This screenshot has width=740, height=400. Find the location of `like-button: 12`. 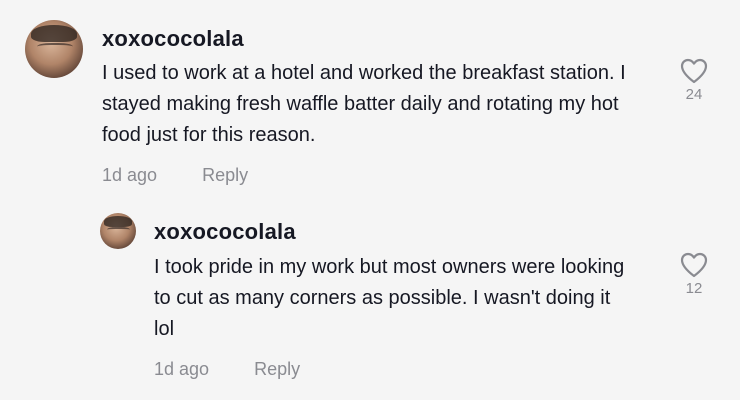

like-button: 12 is located at coordinates (694, 274).